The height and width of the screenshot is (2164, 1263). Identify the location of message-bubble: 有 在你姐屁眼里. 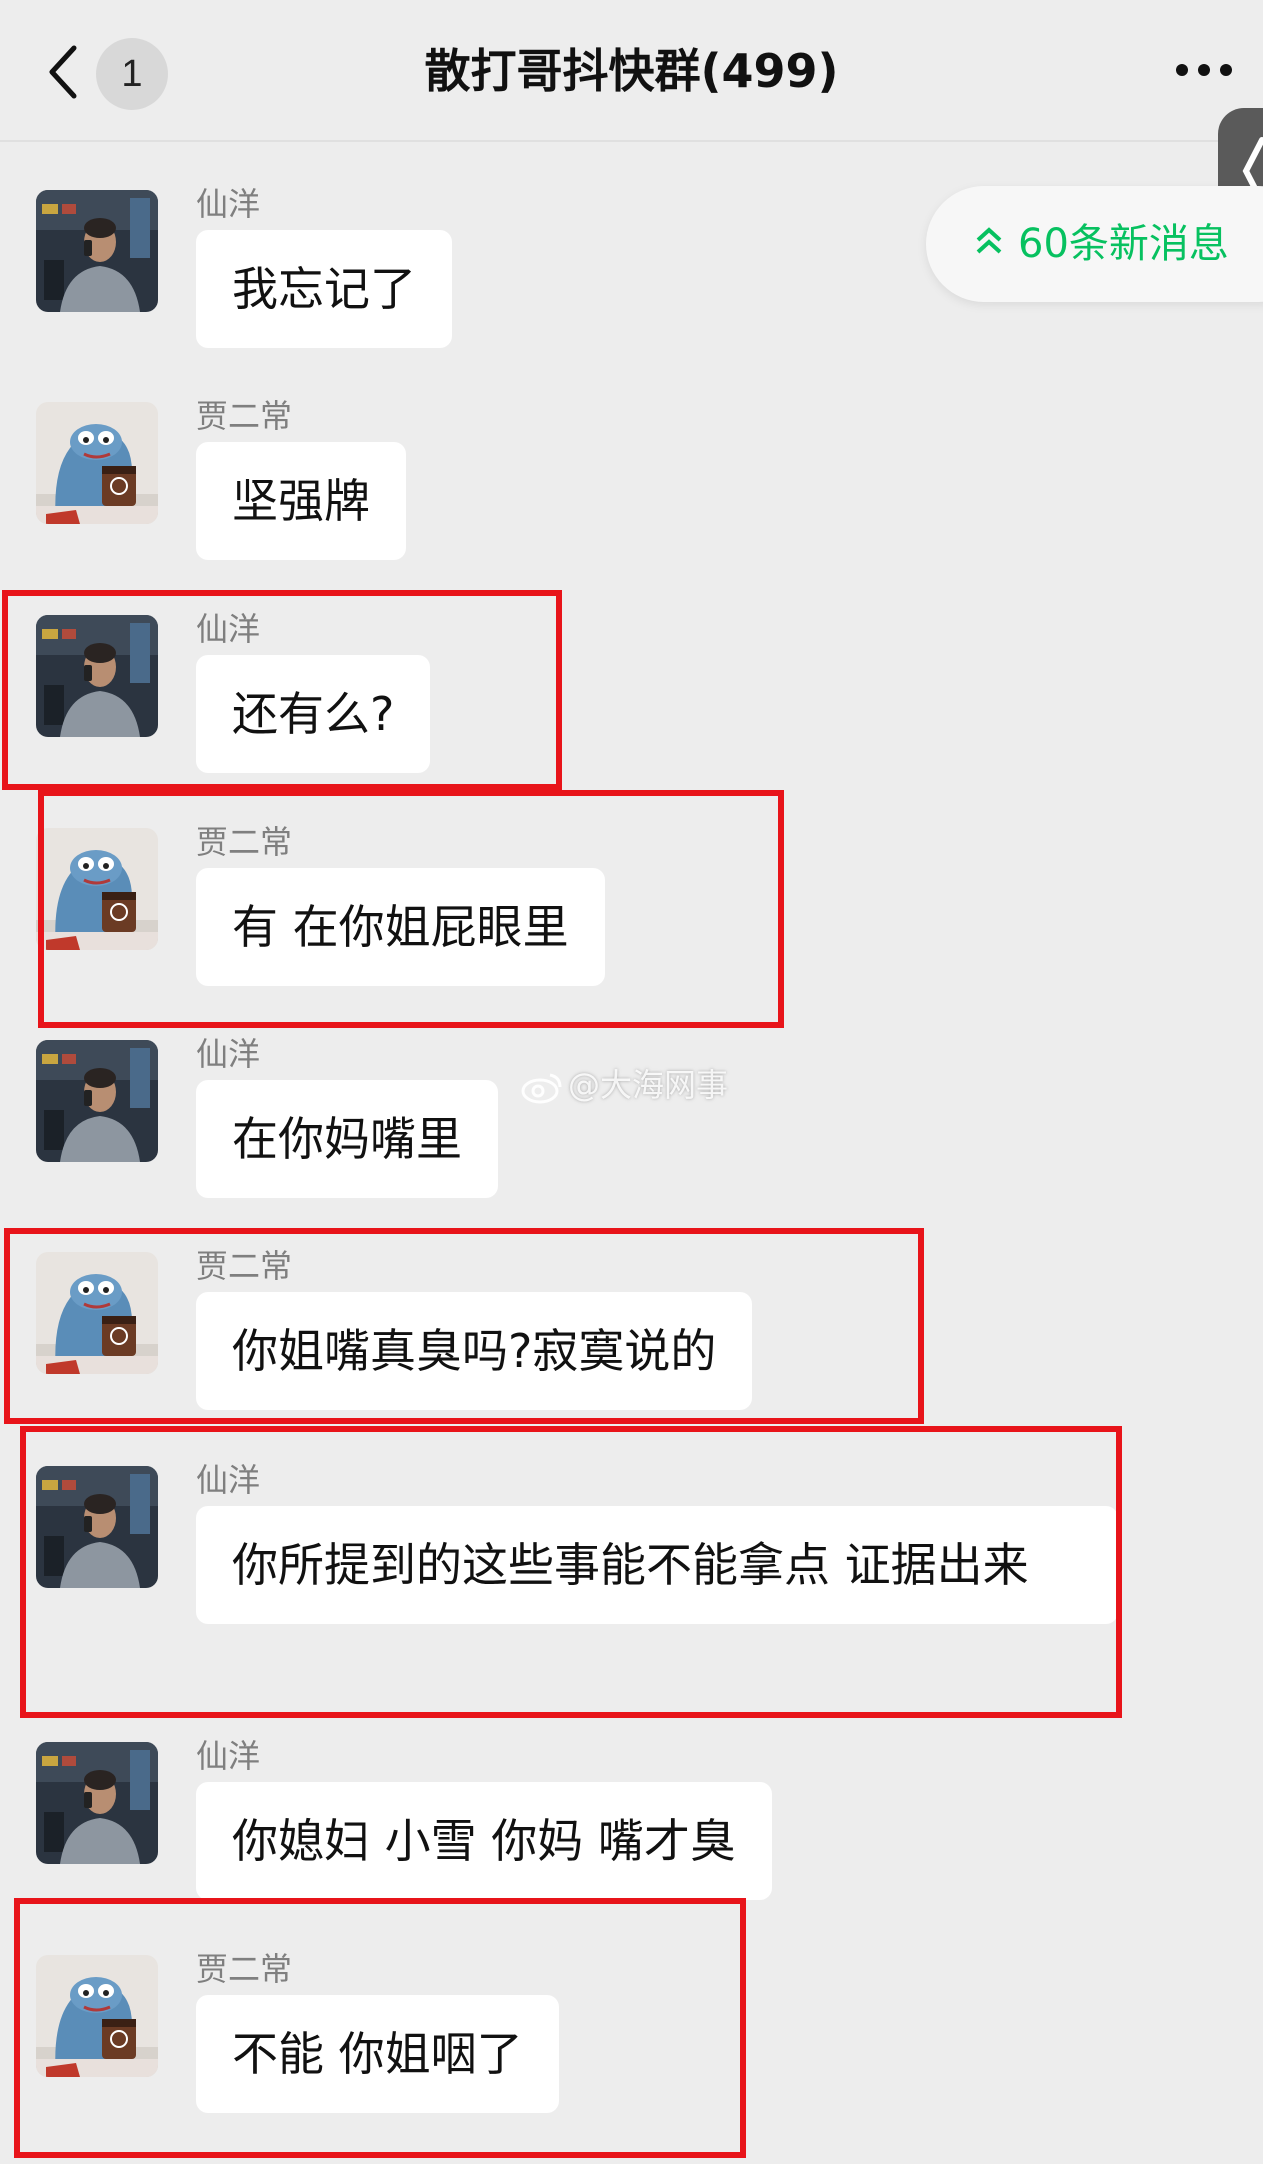
(400, 927).